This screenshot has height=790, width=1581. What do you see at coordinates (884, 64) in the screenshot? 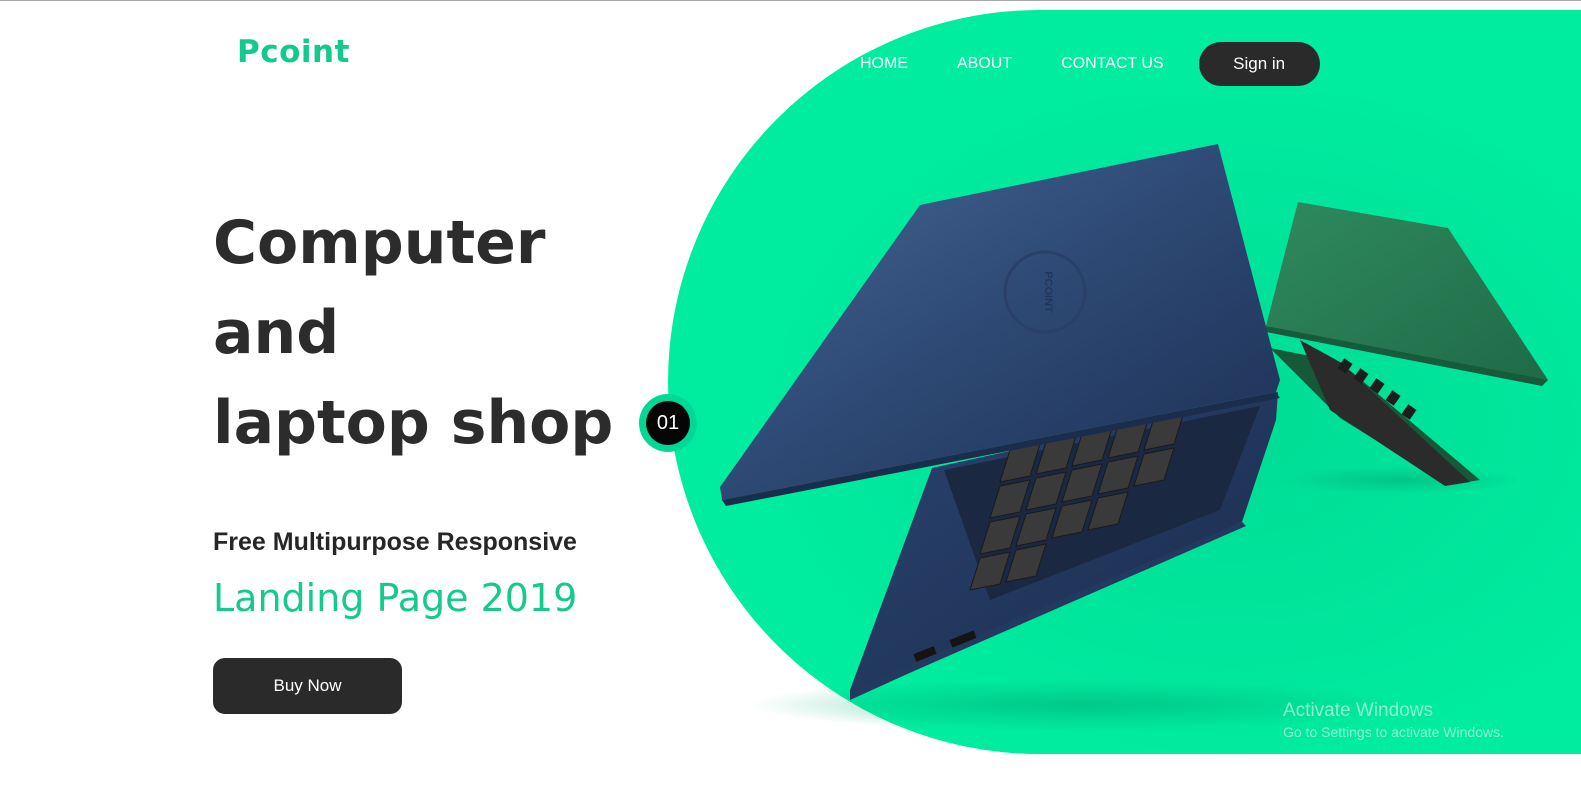
I see `nav-item-home: HOME` at bounding box center [884, 64].